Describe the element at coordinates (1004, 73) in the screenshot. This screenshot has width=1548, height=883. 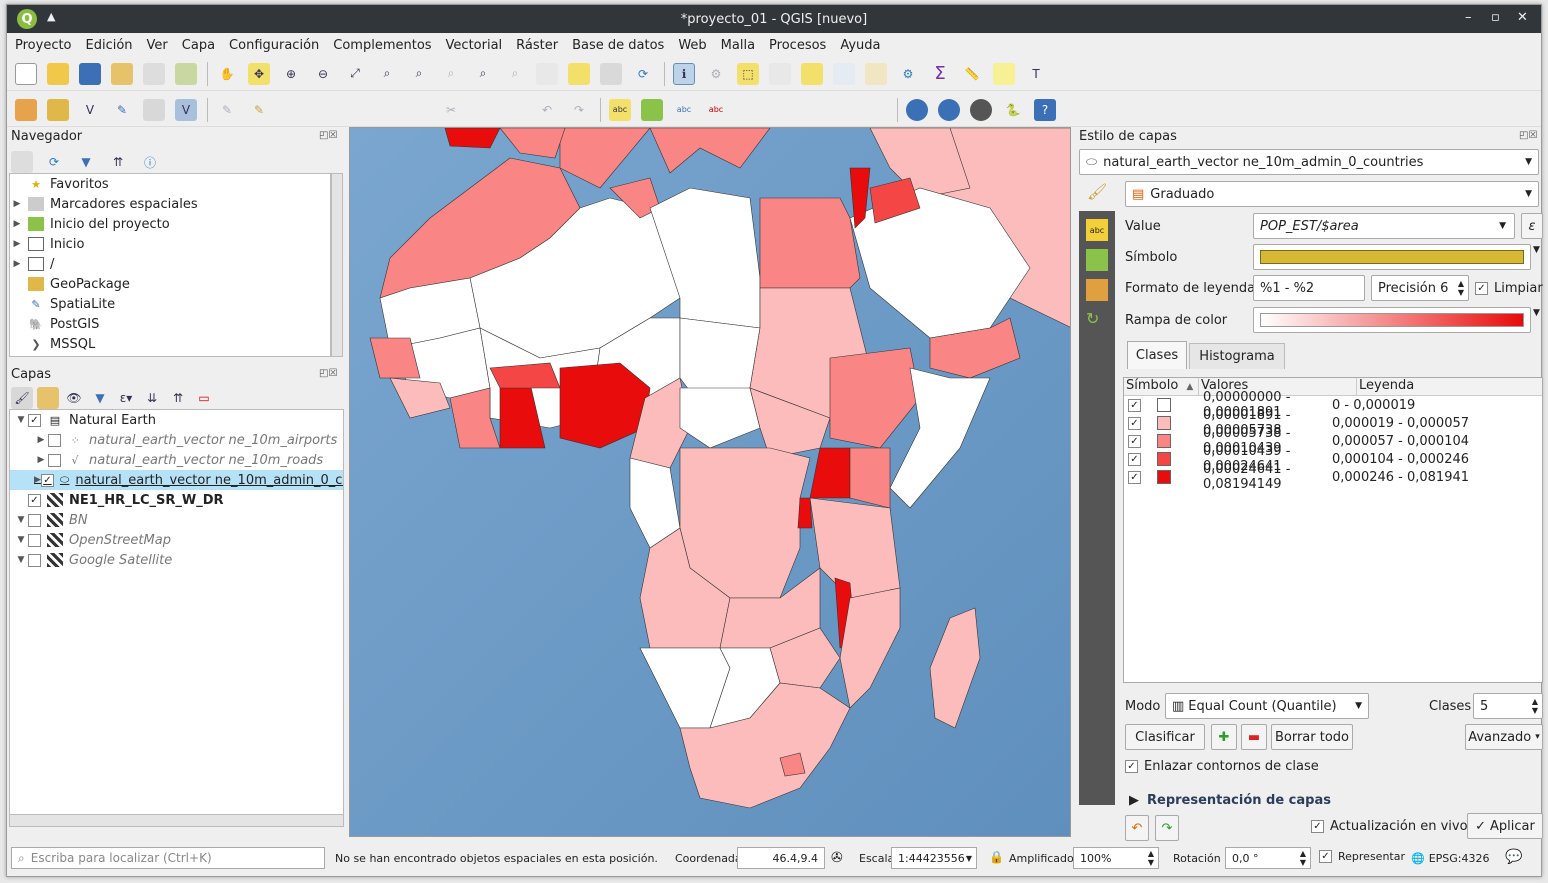
I see `map-tips-icon` at that location.